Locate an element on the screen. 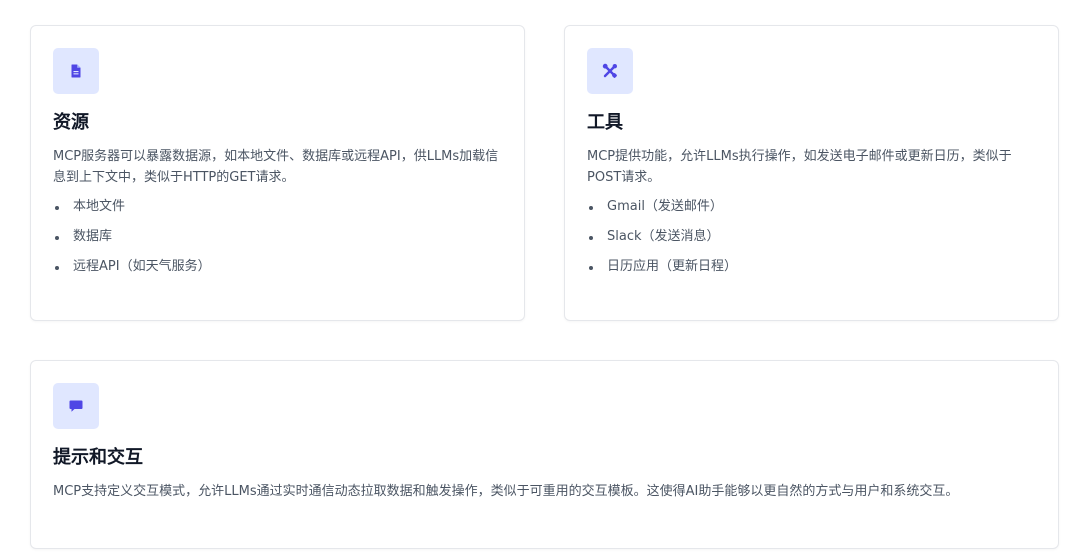 Image resolution: width=1080 pixels, height=560 pixels. document-icon is located at coordinates (76, 71).